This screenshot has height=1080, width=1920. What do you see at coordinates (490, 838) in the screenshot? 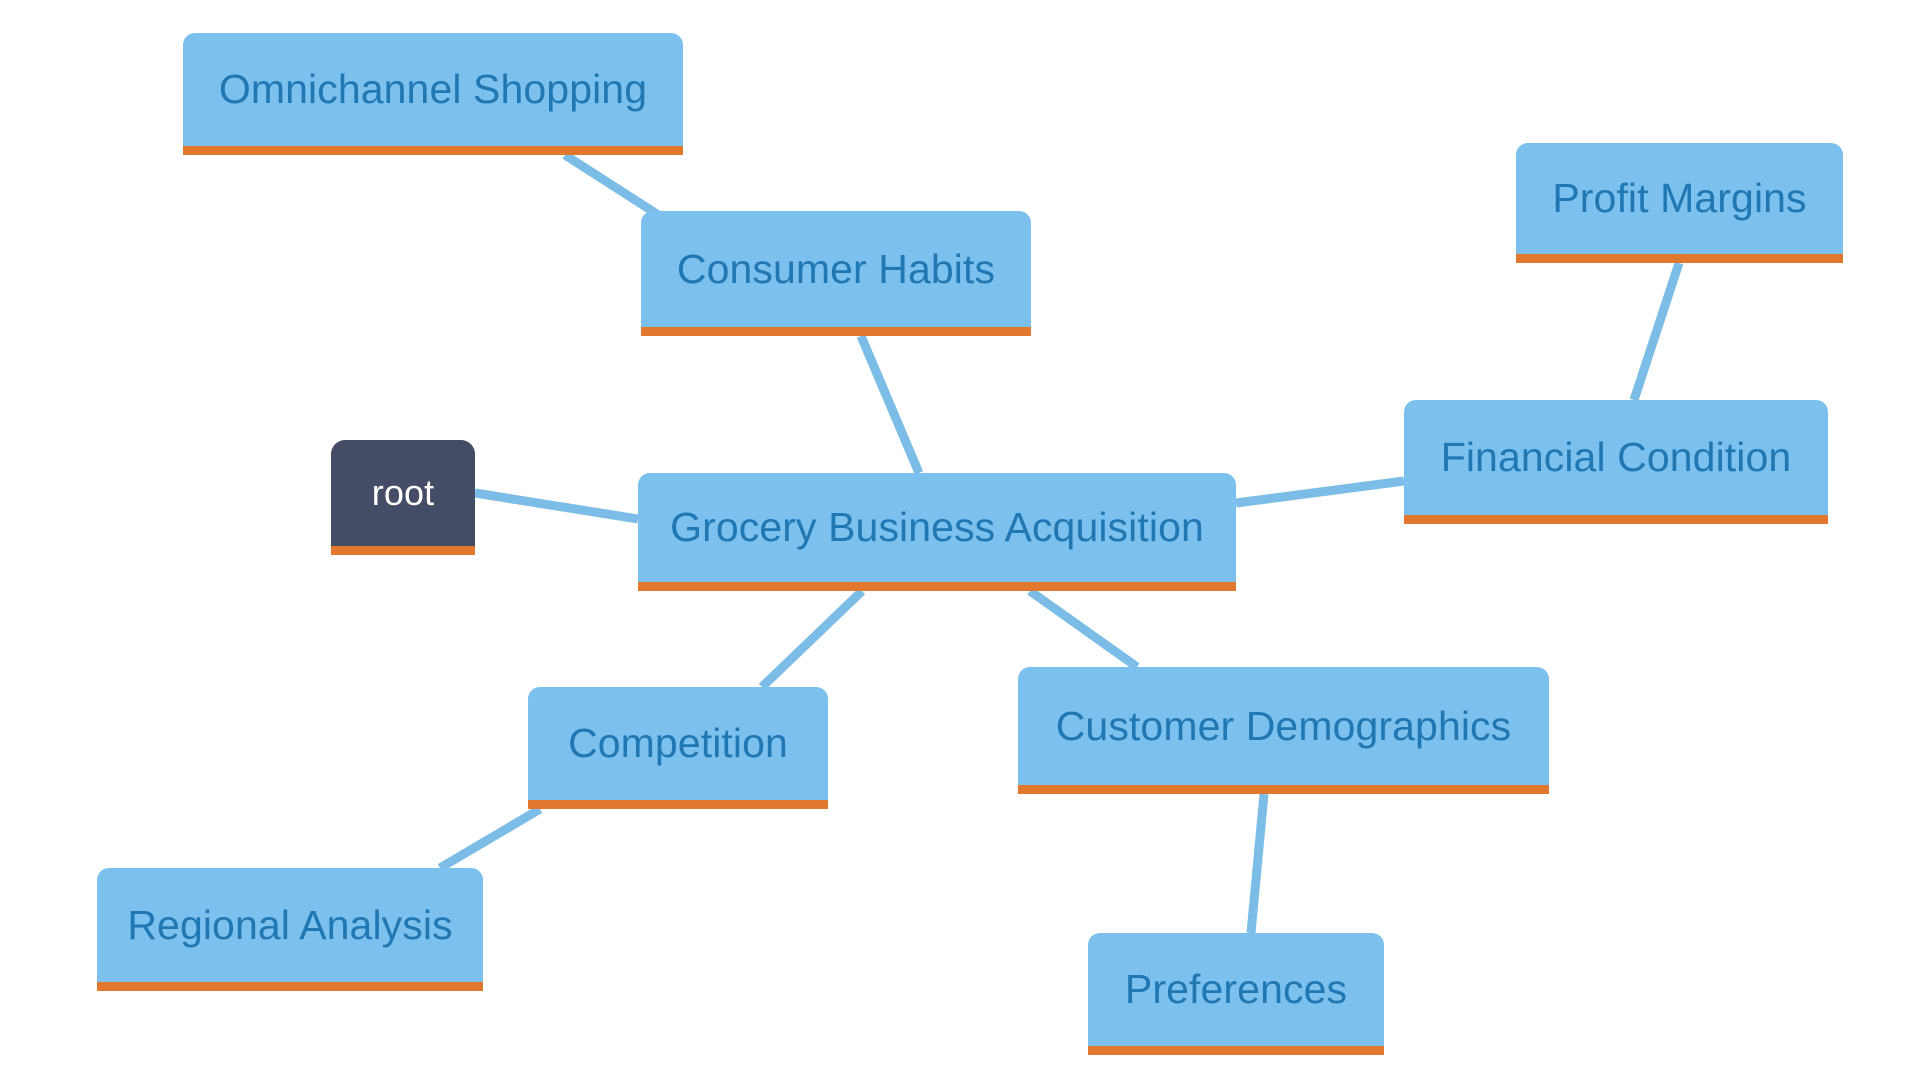
I see `edge-competition-to-regional_analysis` at bounding box center [490, 838].